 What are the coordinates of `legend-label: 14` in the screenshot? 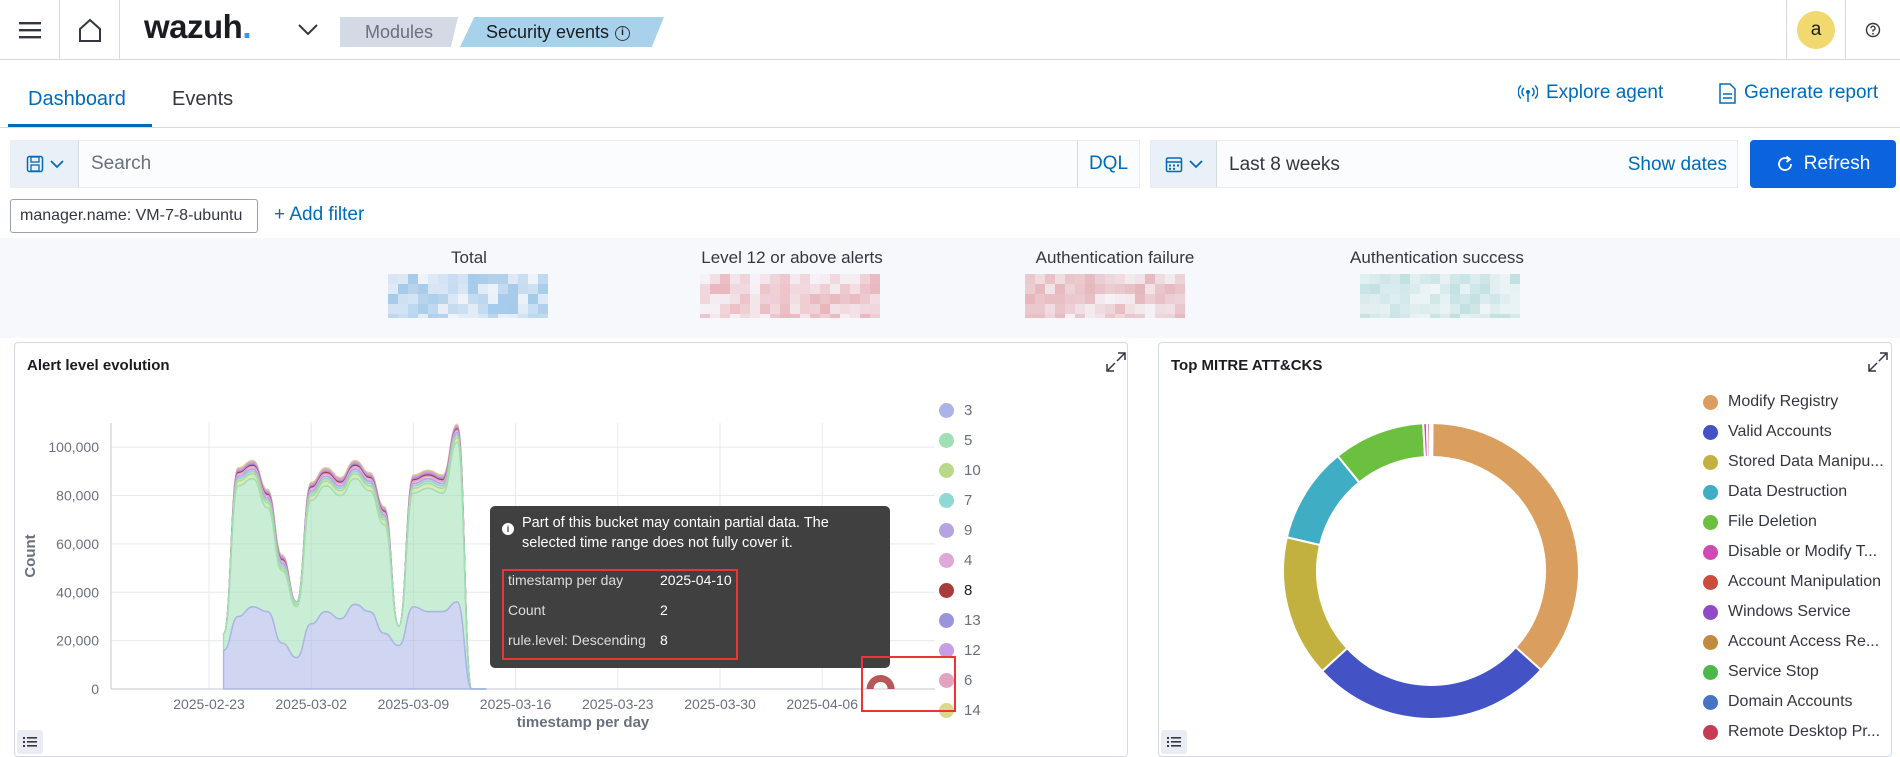 It's located at (972, 710).